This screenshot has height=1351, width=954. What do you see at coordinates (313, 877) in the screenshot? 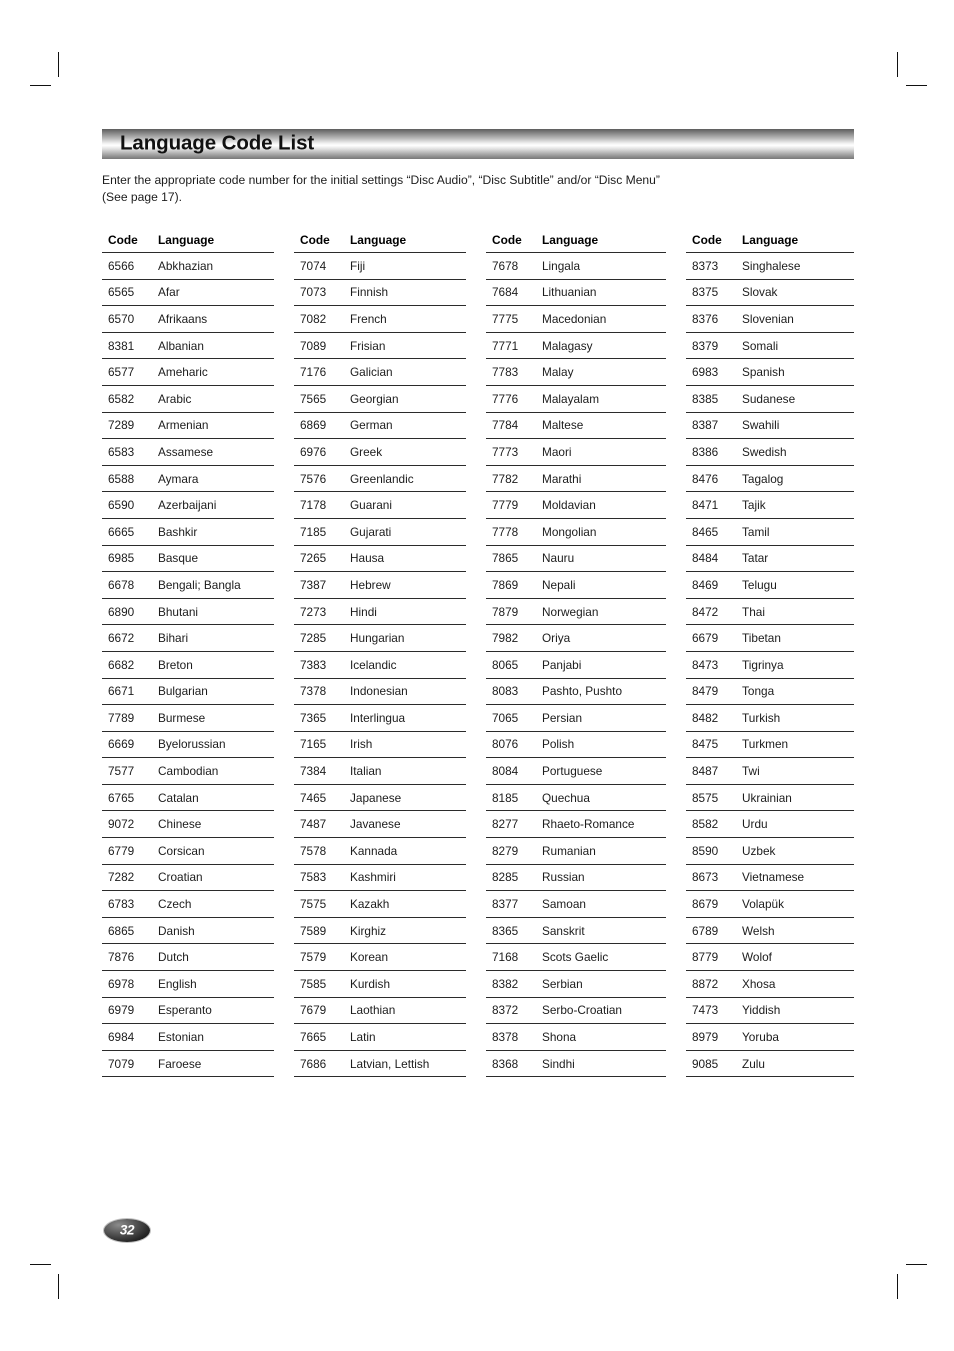
I see `language-code: 7583` at bounding box center [313, 877].